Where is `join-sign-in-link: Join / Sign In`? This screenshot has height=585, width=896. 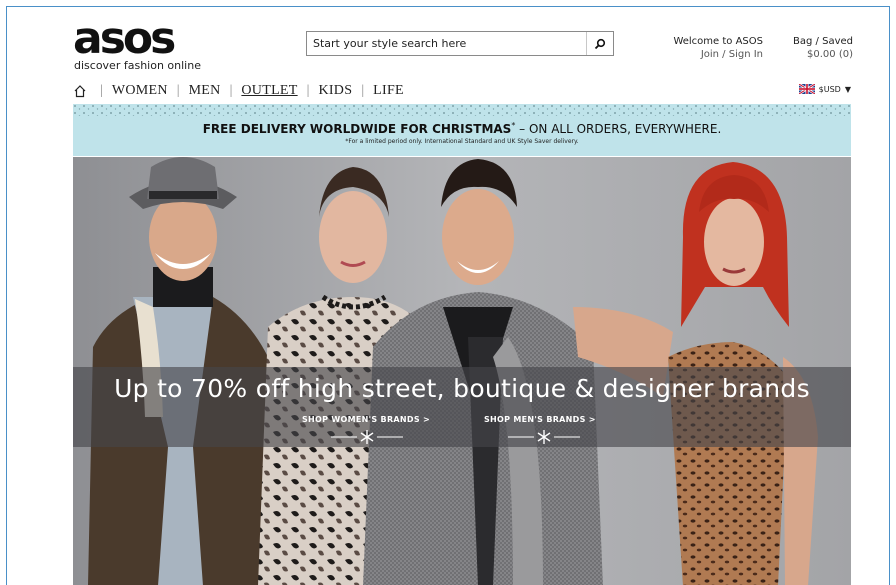
join-sign-in-link: Join / Sign In is located at coordinates (718, 54).